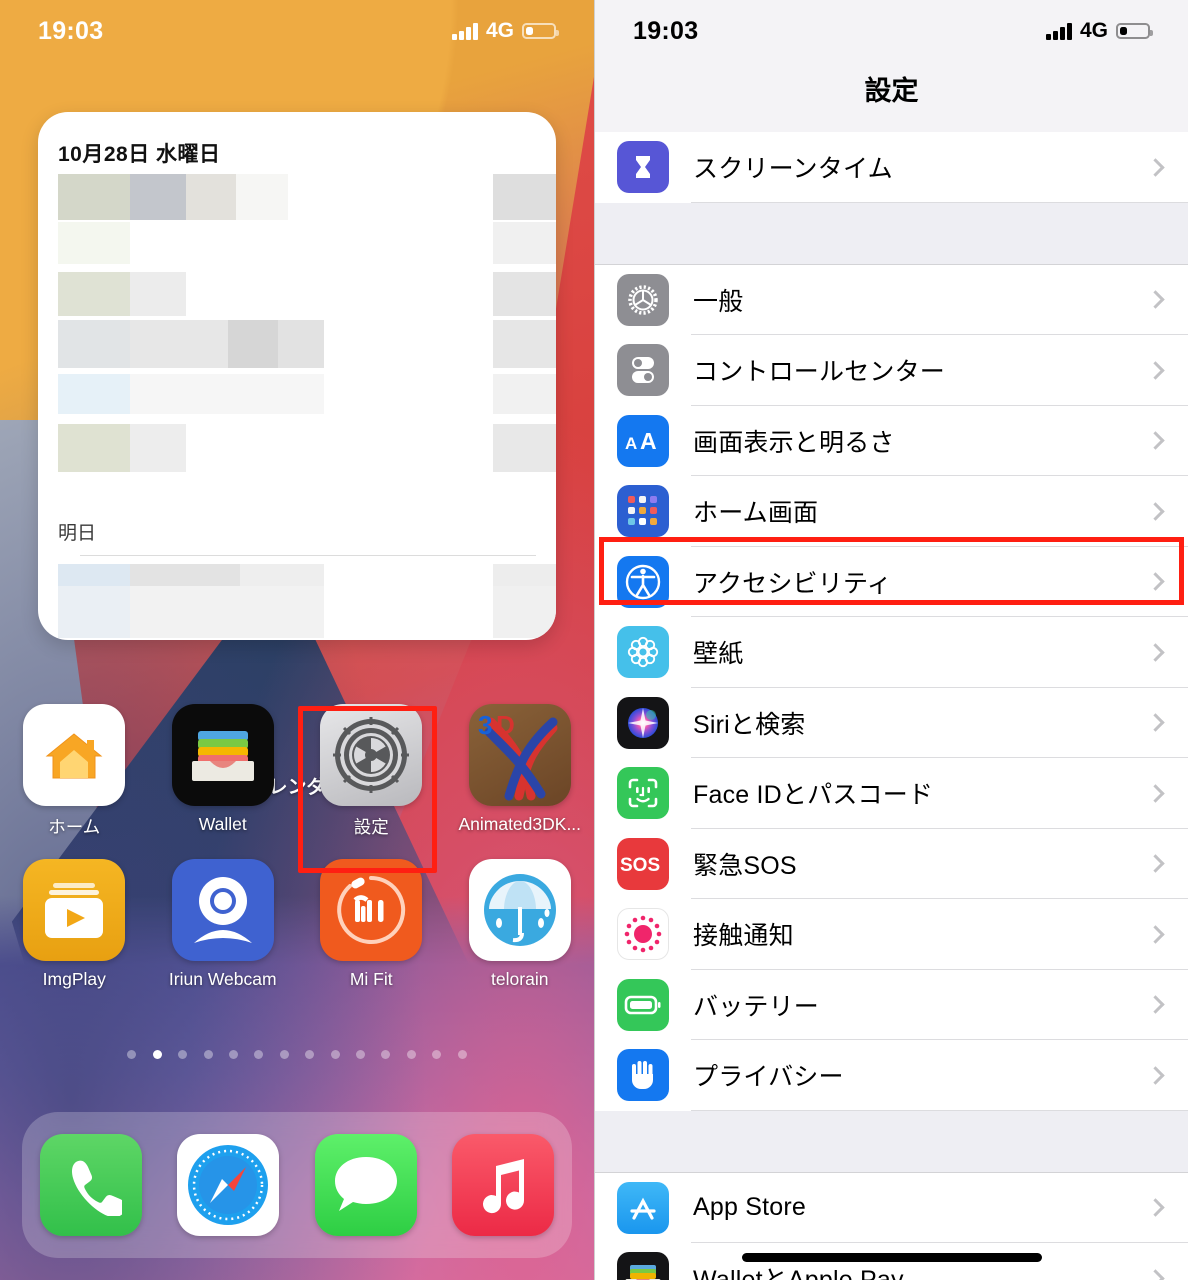  What do you see at coordinates (631, 443) in the screenshot?
I see `svg-text: A` at bounding box center [631, 443].